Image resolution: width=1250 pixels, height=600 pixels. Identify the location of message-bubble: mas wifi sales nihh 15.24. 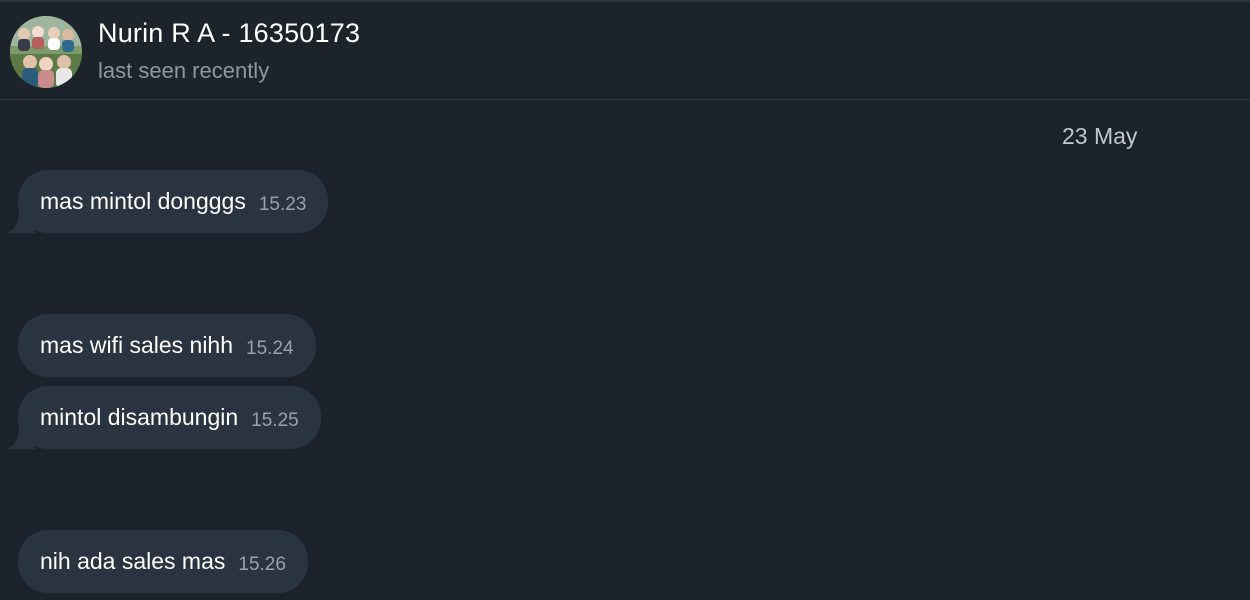
(167, 345).